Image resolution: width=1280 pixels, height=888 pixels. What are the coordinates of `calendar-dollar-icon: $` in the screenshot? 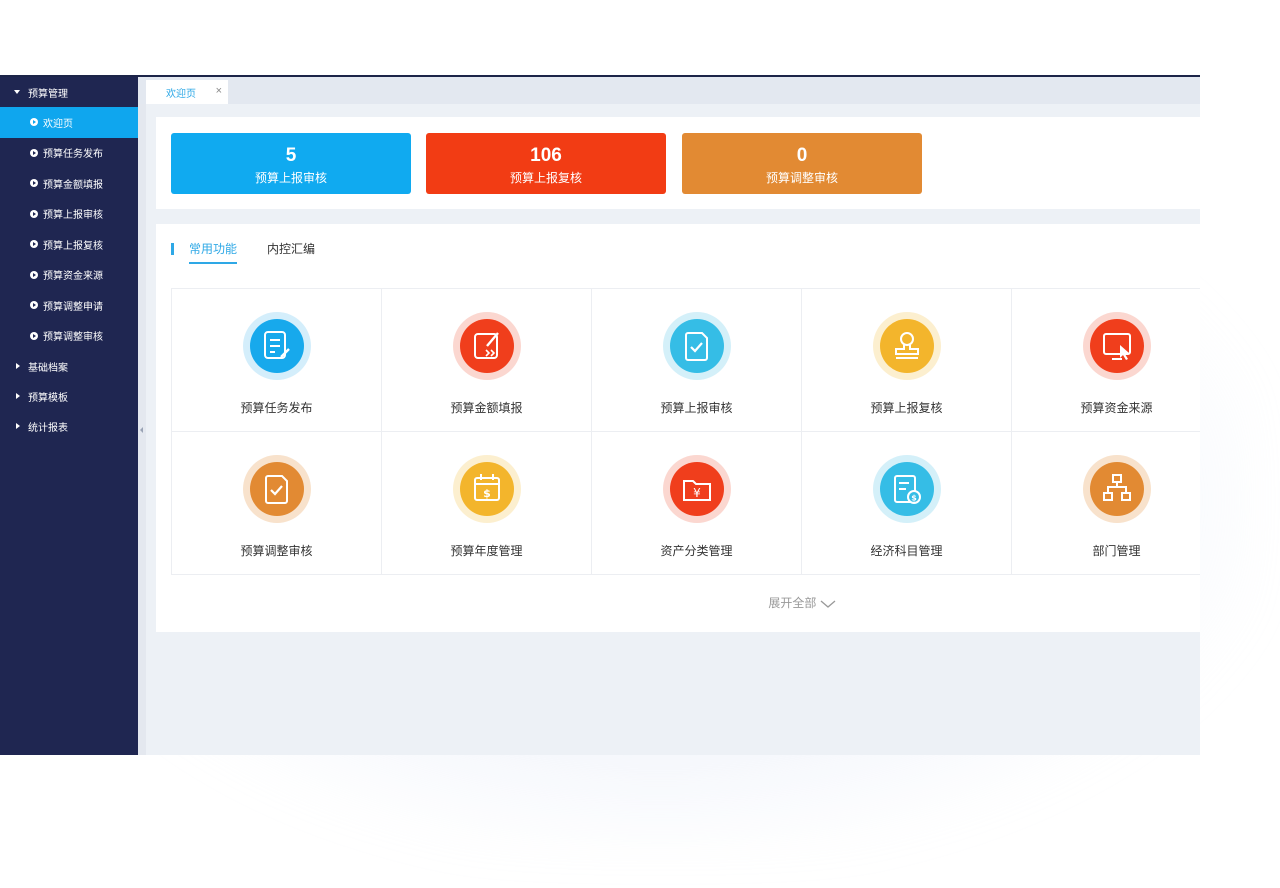 It's located at (486, 489).